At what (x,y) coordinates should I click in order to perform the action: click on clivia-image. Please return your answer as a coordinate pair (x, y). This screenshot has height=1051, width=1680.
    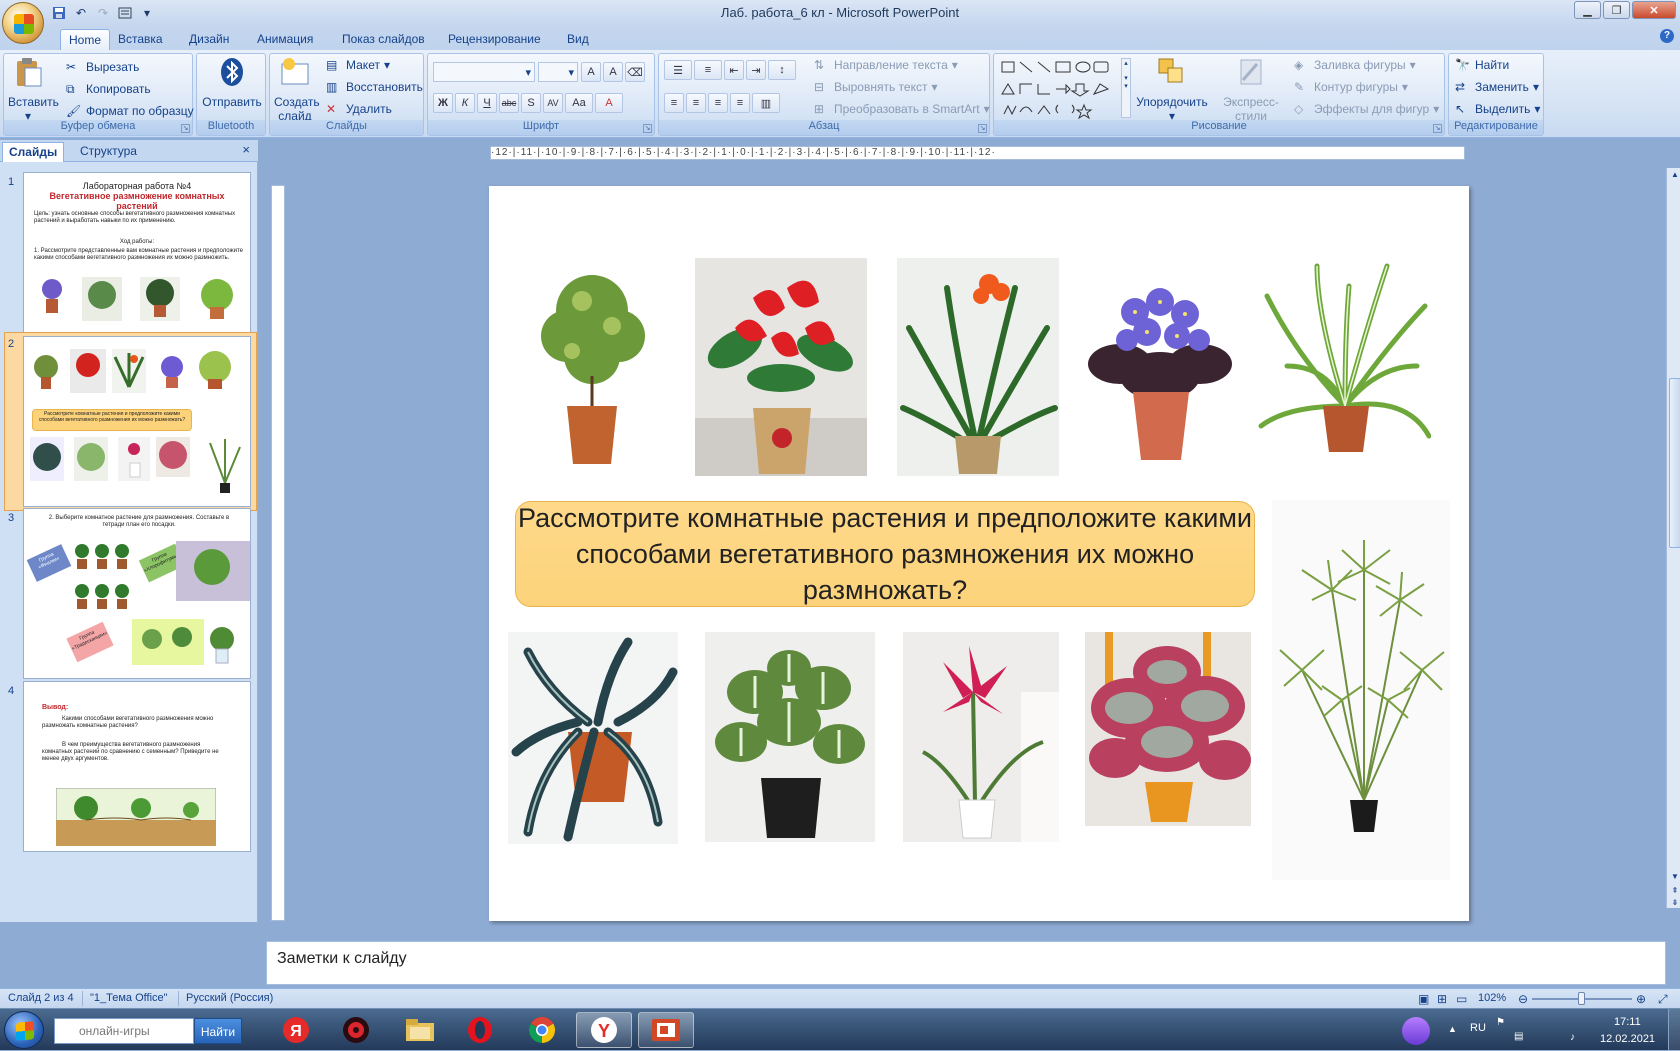
    Looking at the image, I should click on (978, 367).